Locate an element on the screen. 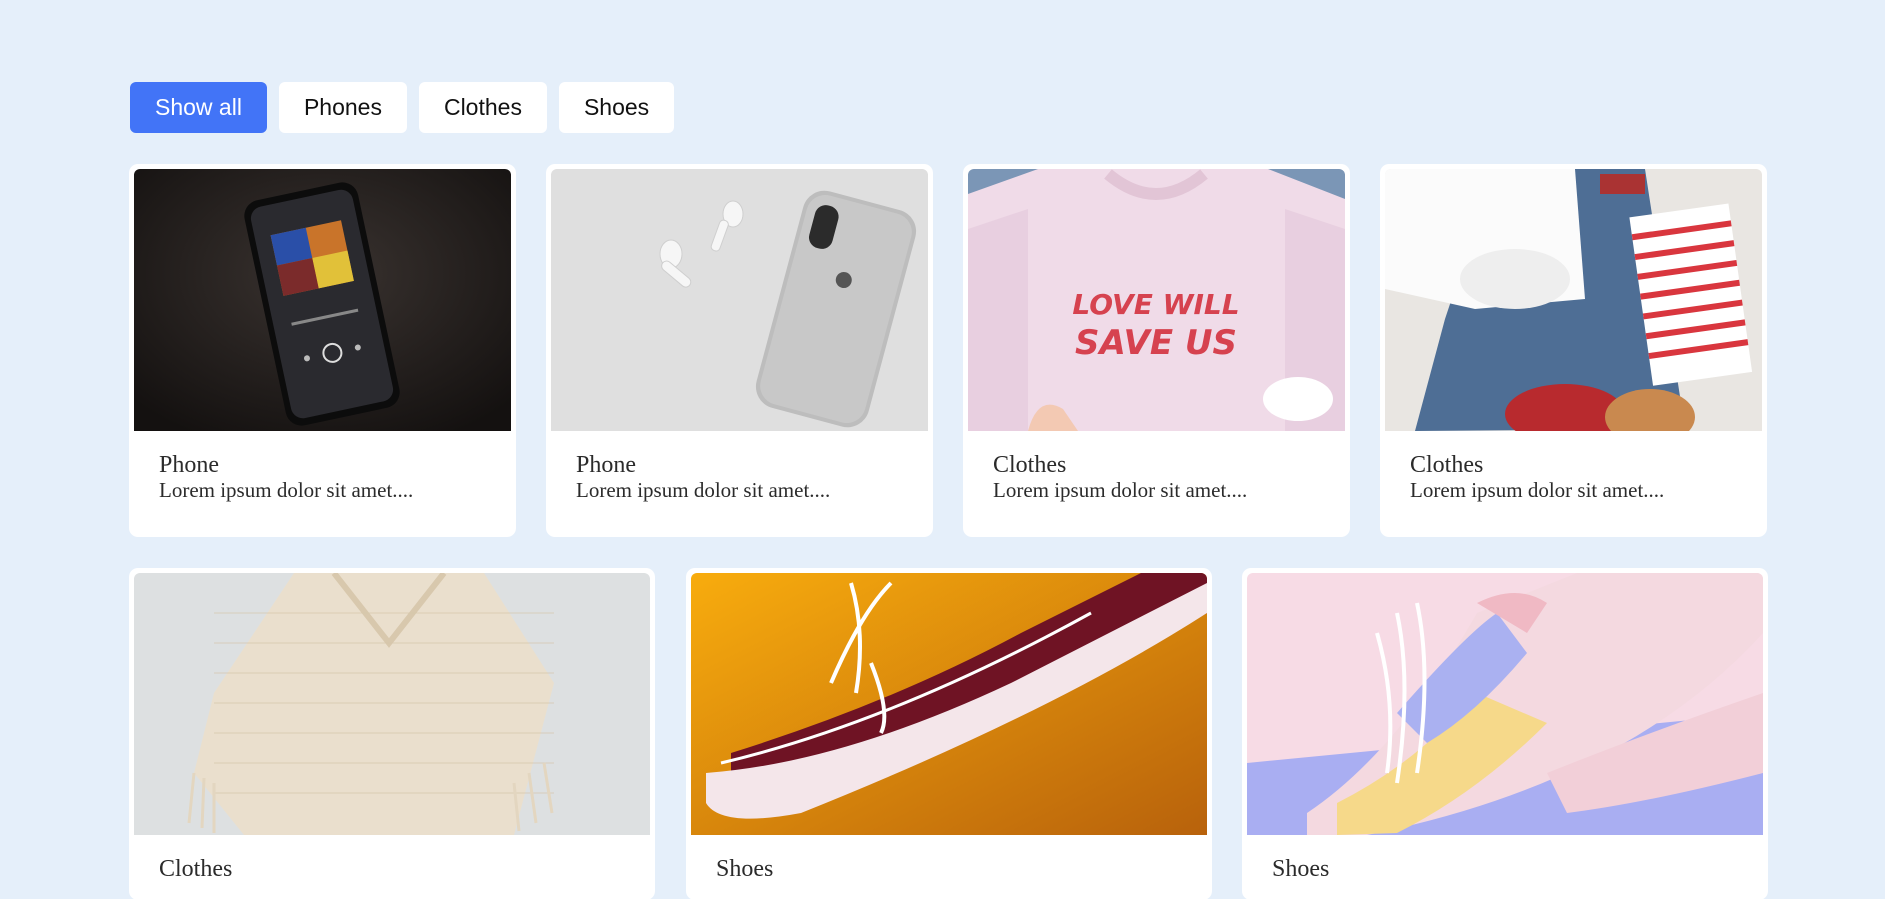 Image resolution: width=1885 pixels, height=899 pixels. red-sneaker-image is located at coordinates (949, 704).